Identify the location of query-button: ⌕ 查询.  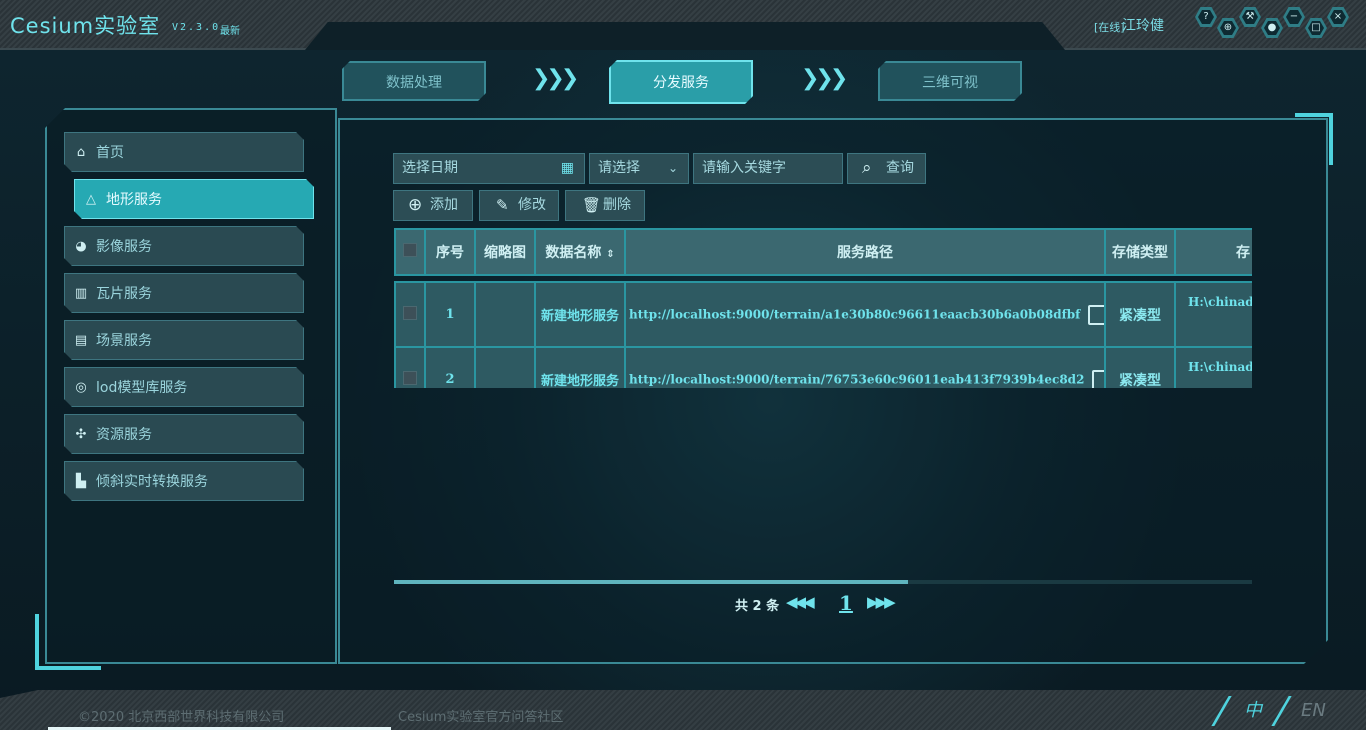
(886, 168).